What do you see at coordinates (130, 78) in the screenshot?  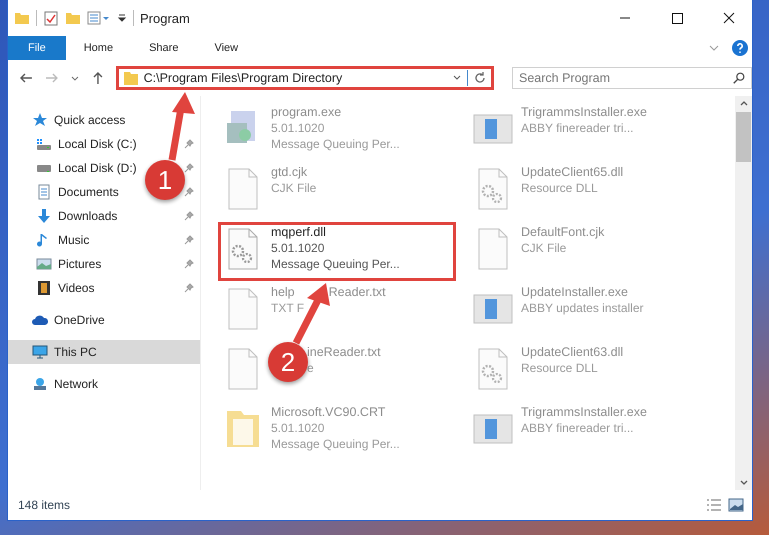 I see `folder-icon` at bounding box center [130, 78].